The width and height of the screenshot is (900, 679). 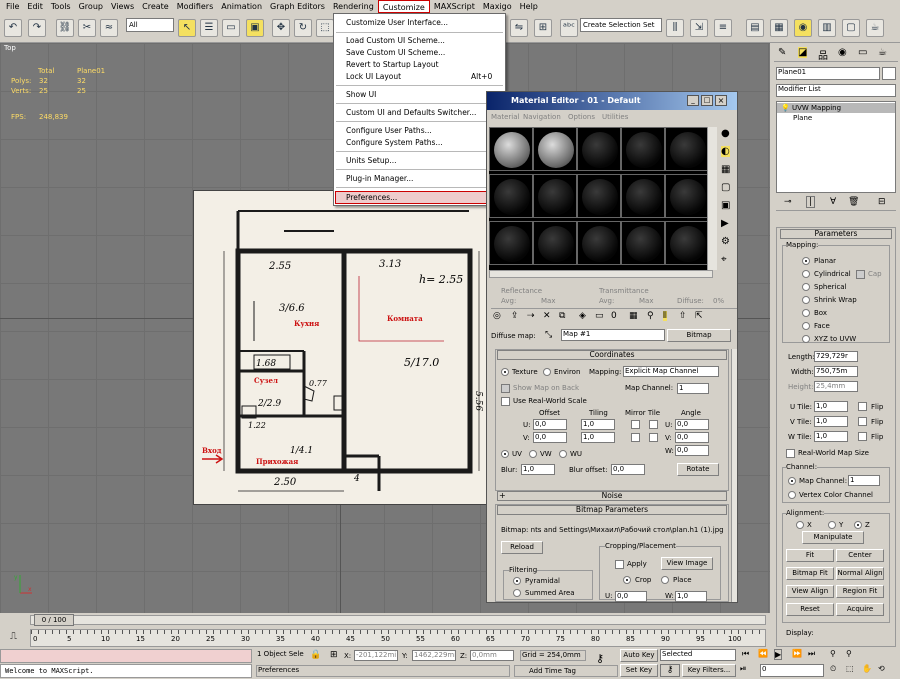 I want to click on coordinates-rollout-header: Coordinates, so click(x=612, y=355).